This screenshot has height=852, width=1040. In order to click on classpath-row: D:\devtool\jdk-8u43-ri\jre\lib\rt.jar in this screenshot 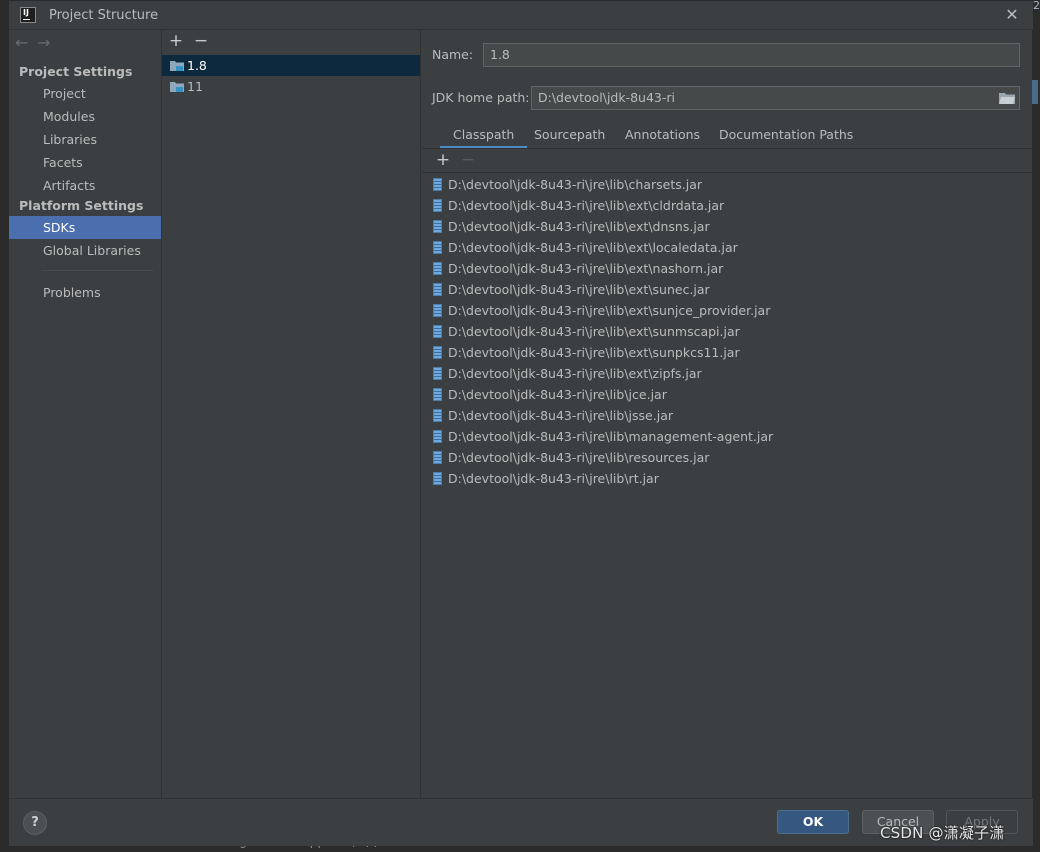, I will do `click(727, 478)`.